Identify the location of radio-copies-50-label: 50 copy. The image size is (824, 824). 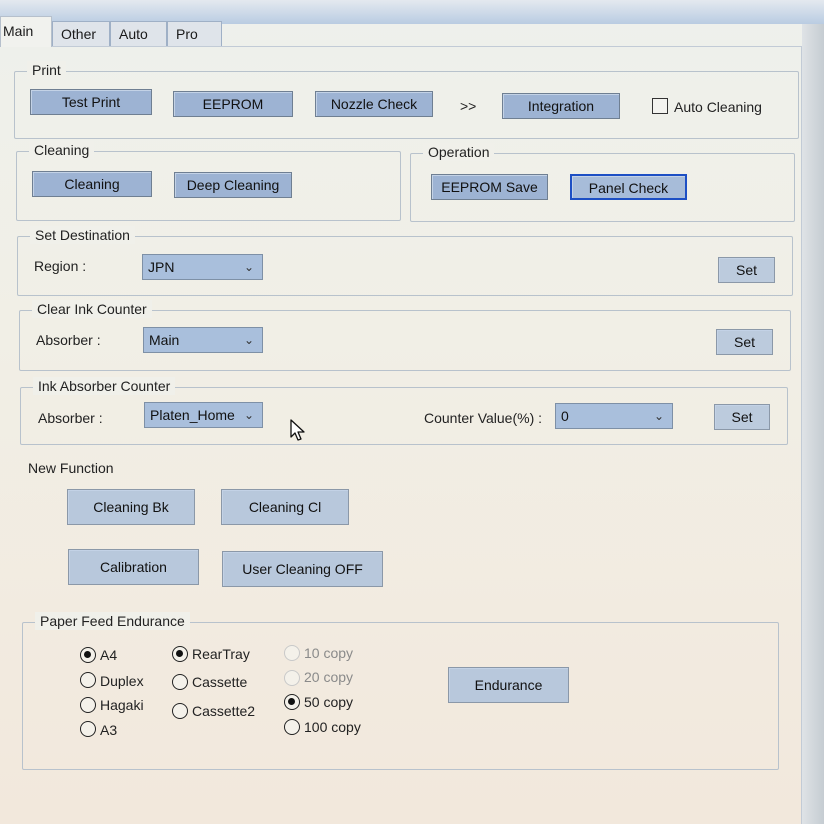
(329, 702).